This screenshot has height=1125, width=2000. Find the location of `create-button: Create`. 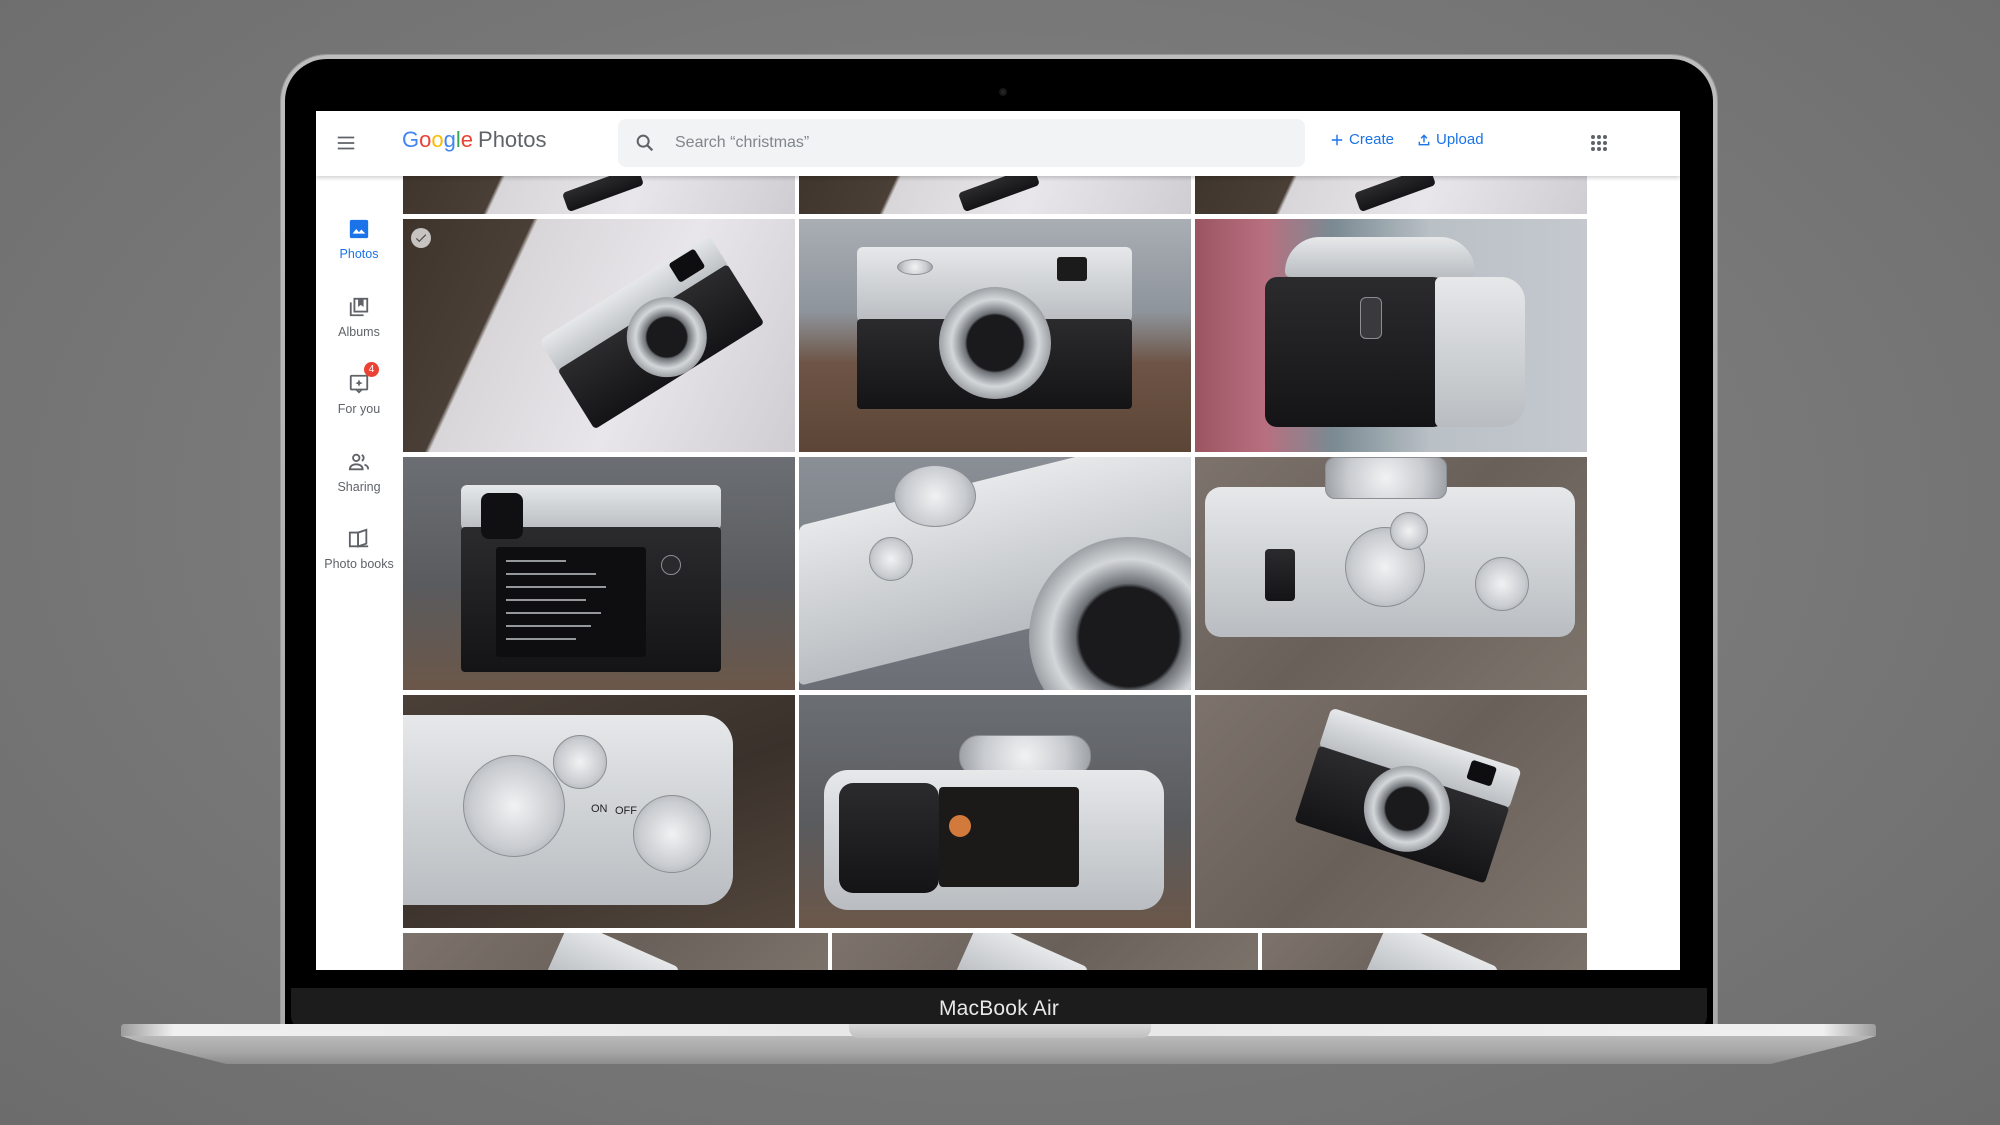

create-button: Create is located at coordinates (1362, 139).